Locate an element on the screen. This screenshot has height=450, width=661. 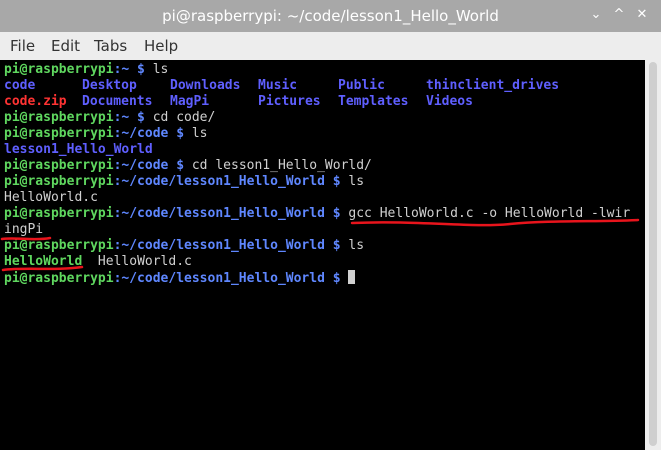
underline-gcc-command is located at coordinates (495, 222).